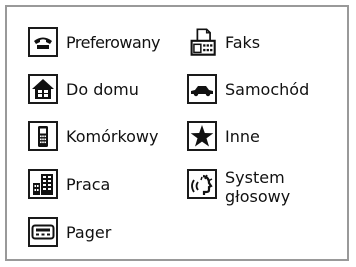 This screenshot has height=267, width=356. I want to click on fax-icon, so click(202, 42).